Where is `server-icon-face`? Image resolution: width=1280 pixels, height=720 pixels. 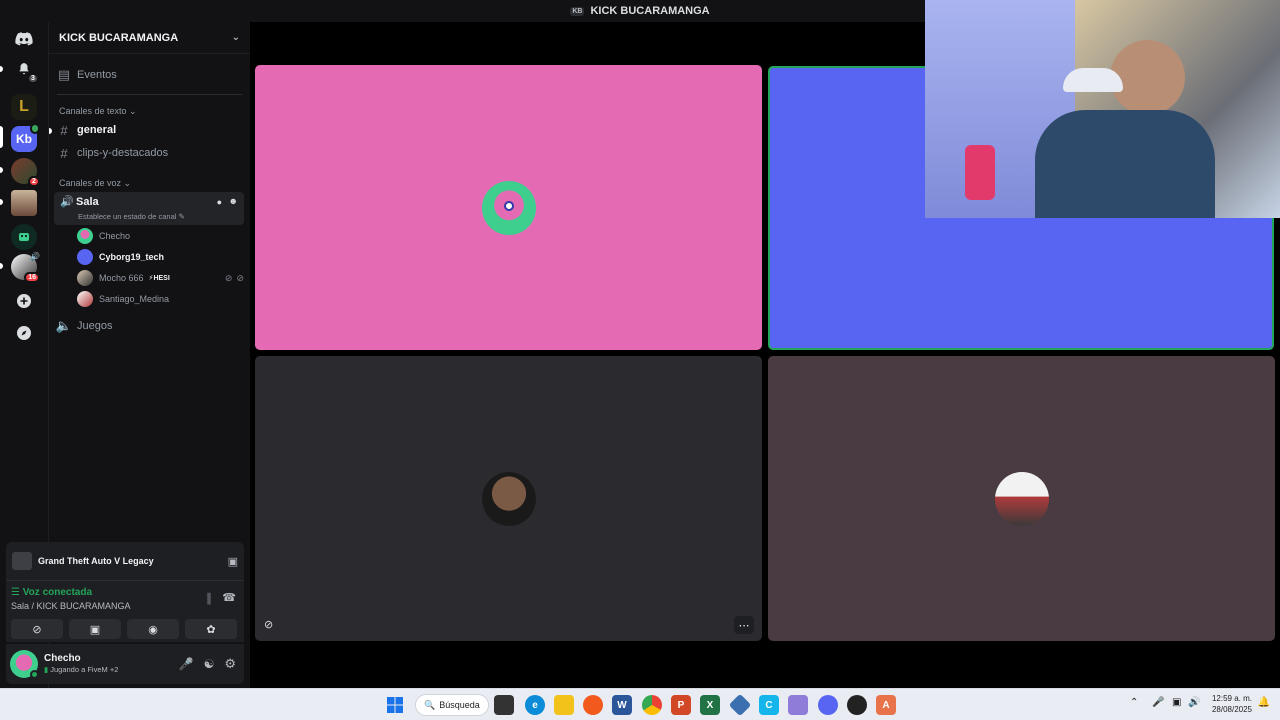
server-icon-face is located at coordinates (24, 203).